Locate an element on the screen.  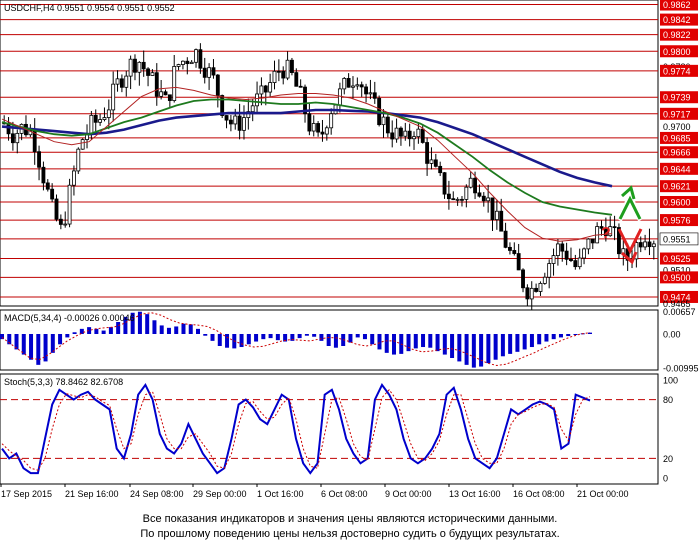
time-tick-label: 1 Oct 16:00 is located at coordinates (280, 494).